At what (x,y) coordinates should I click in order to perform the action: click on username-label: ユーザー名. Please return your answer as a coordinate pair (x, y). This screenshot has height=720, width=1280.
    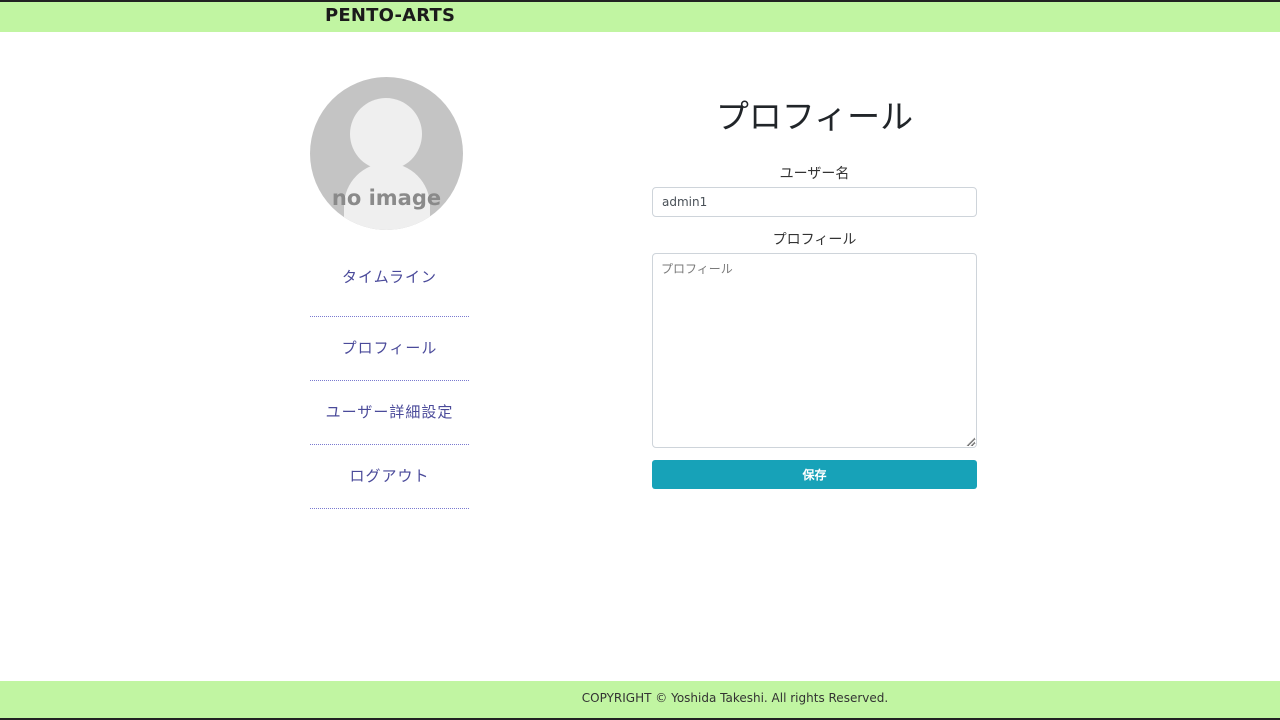
    Looking at the image, I should click on (814, 174).